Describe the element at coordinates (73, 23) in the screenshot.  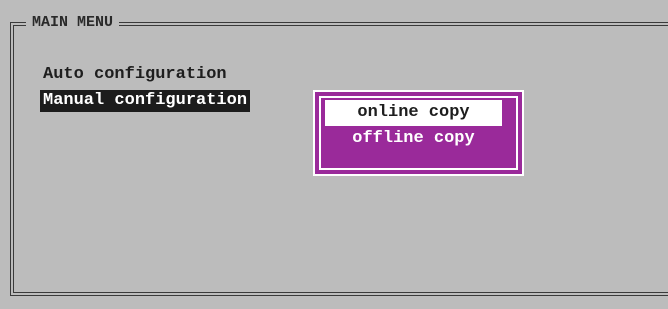
I see `main-menu-title: MAIN MENU` at that location.